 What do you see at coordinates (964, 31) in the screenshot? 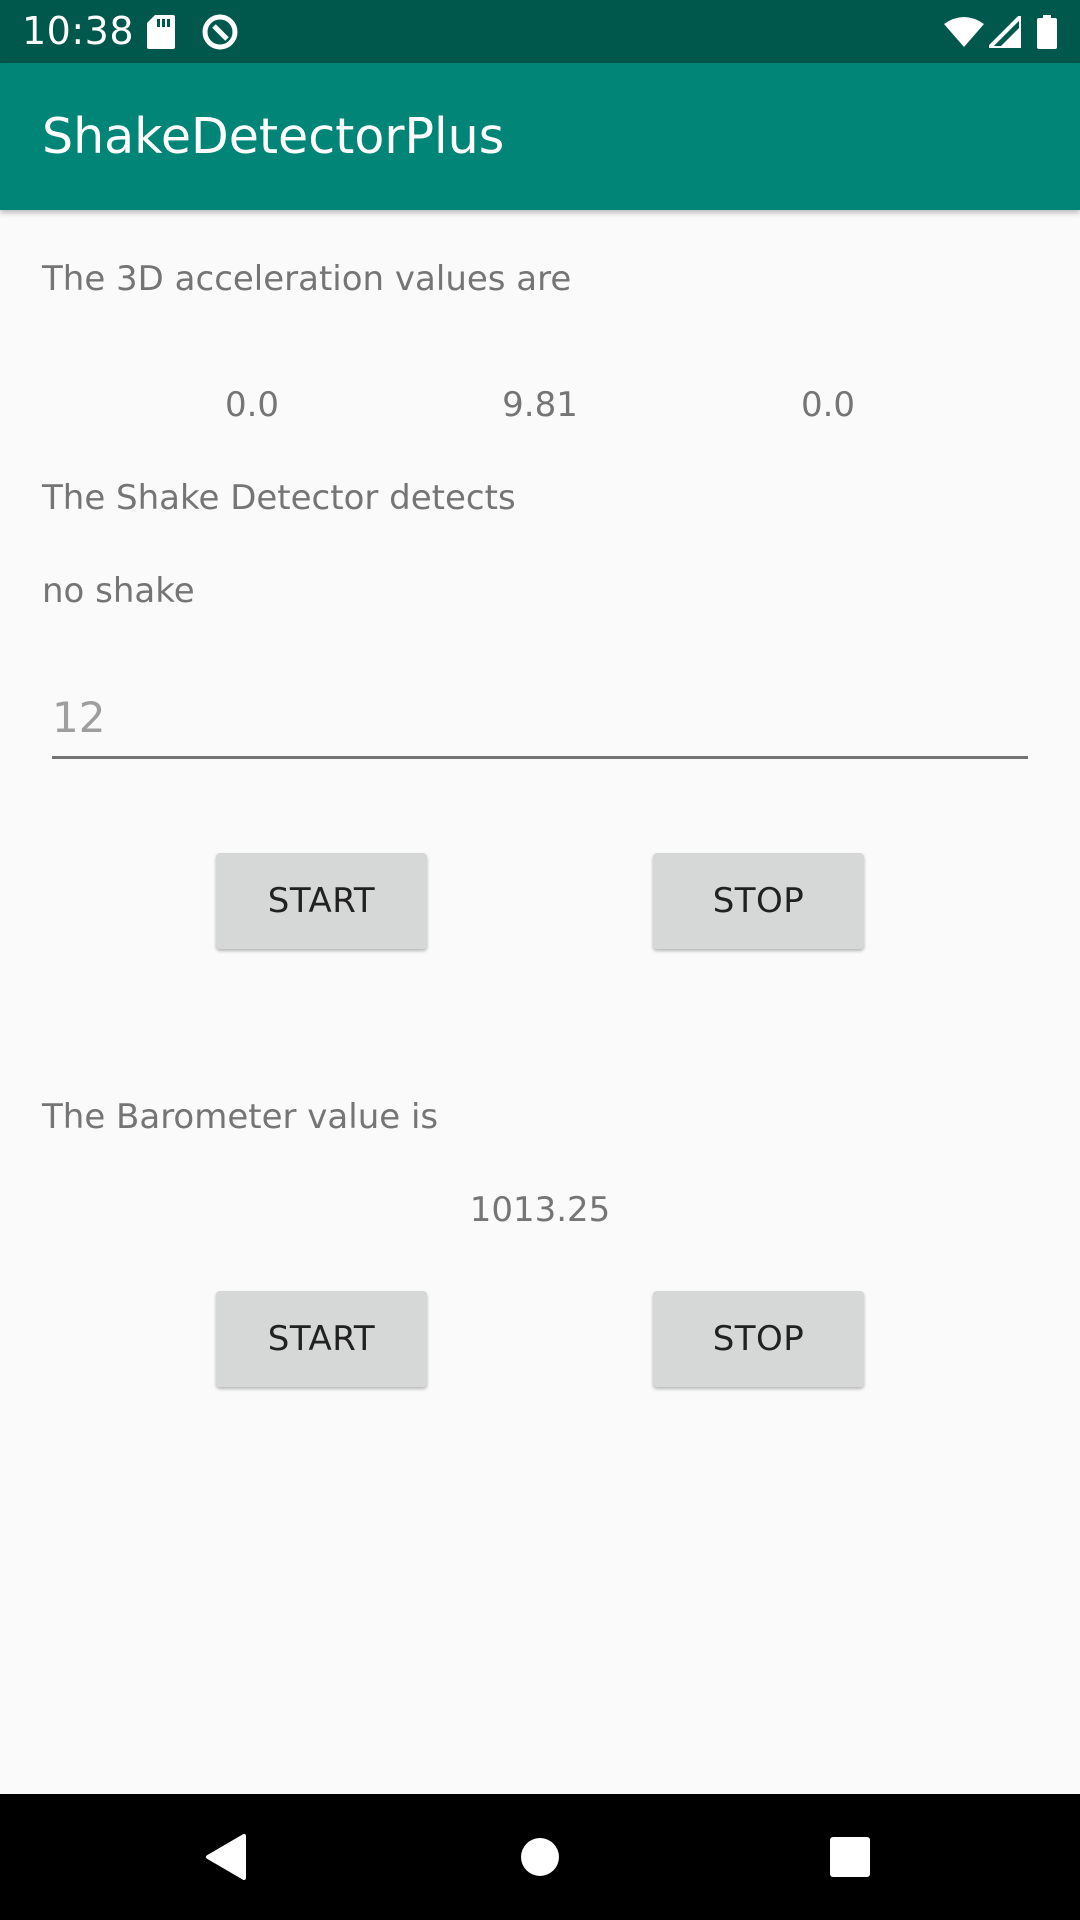
I see `wifi-icon` at bounding box center [964, 31].